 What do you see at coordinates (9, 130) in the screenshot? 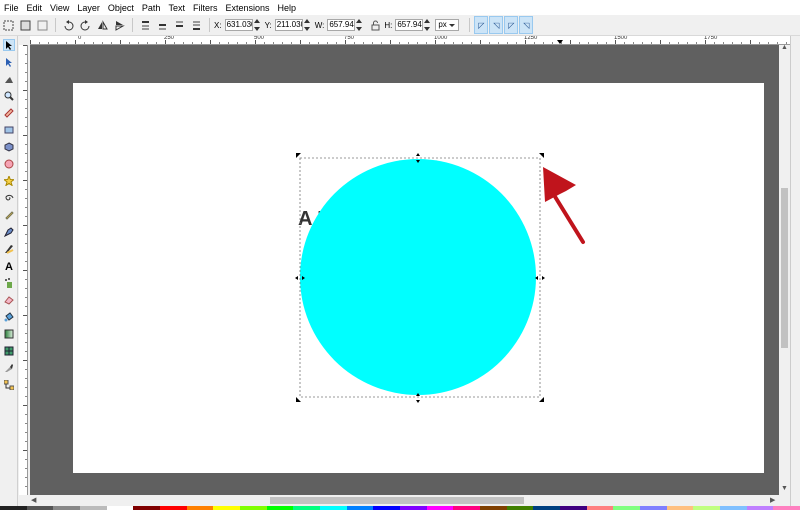
I see `rectangle-tool-icon` at bounding box center [9, 130].